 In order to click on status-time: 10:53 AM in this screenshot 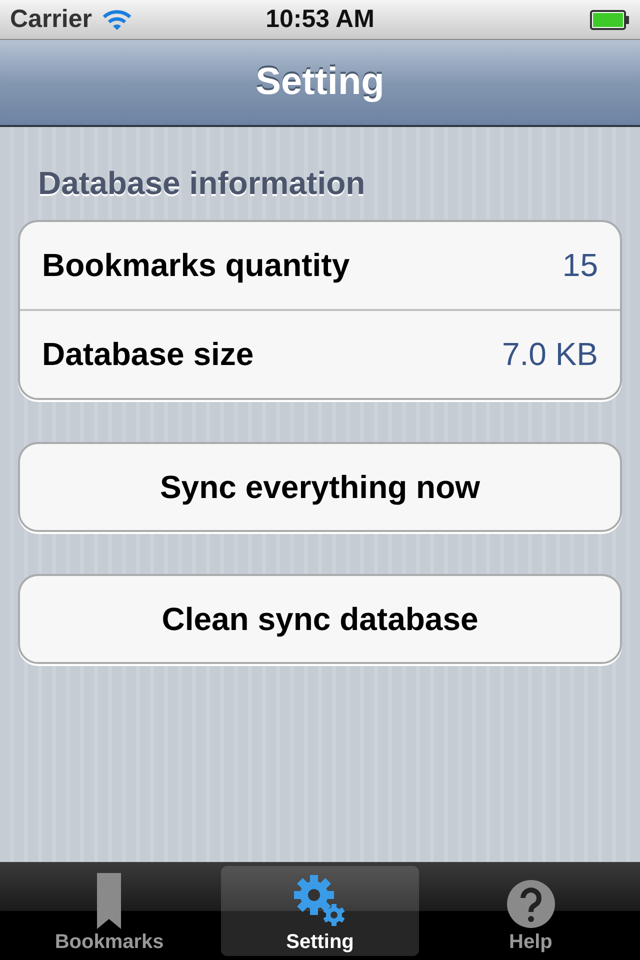, I will do `click(320, 19)`.